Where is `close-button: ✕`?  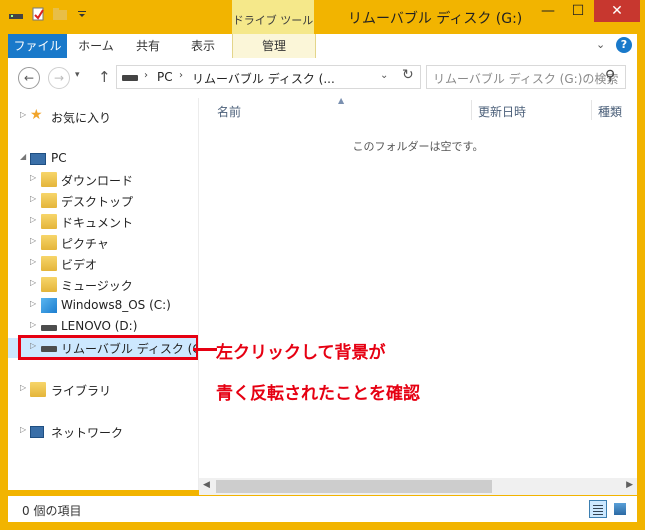
close-button: ✕ is located at coordinates (617, 11).